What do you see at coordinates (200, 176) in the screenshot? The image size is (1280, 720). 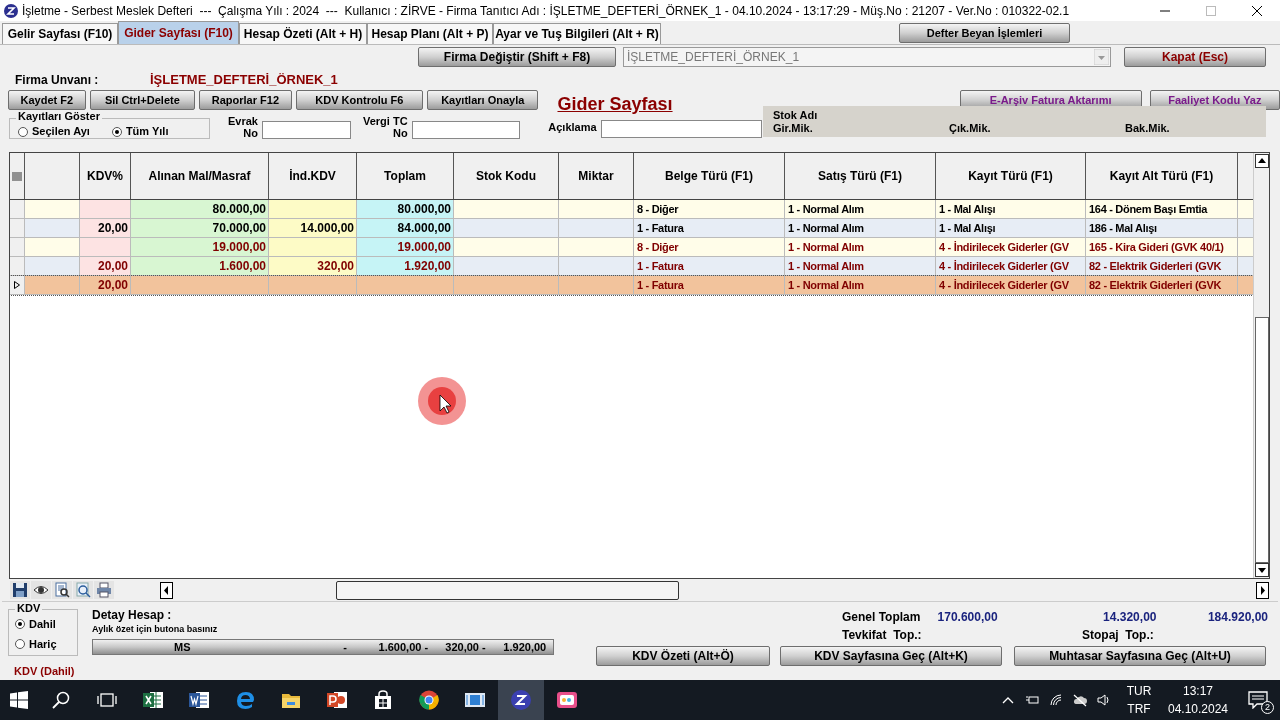 I see `column-header: Alınan Mal/Masraf` at bounding box center [200, 176].